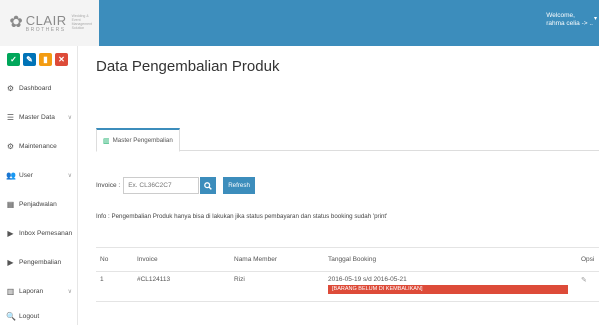  What do you see at coordinates (10, 117) in the screenshot?
I see `list-icon: ☰` at bounding box center [10, 117].